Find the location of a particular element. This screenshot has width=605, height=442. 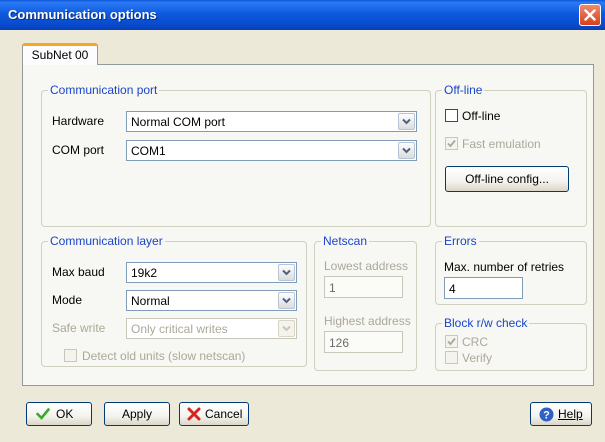

crc-label: CRC is located at coordinates (475, 342).